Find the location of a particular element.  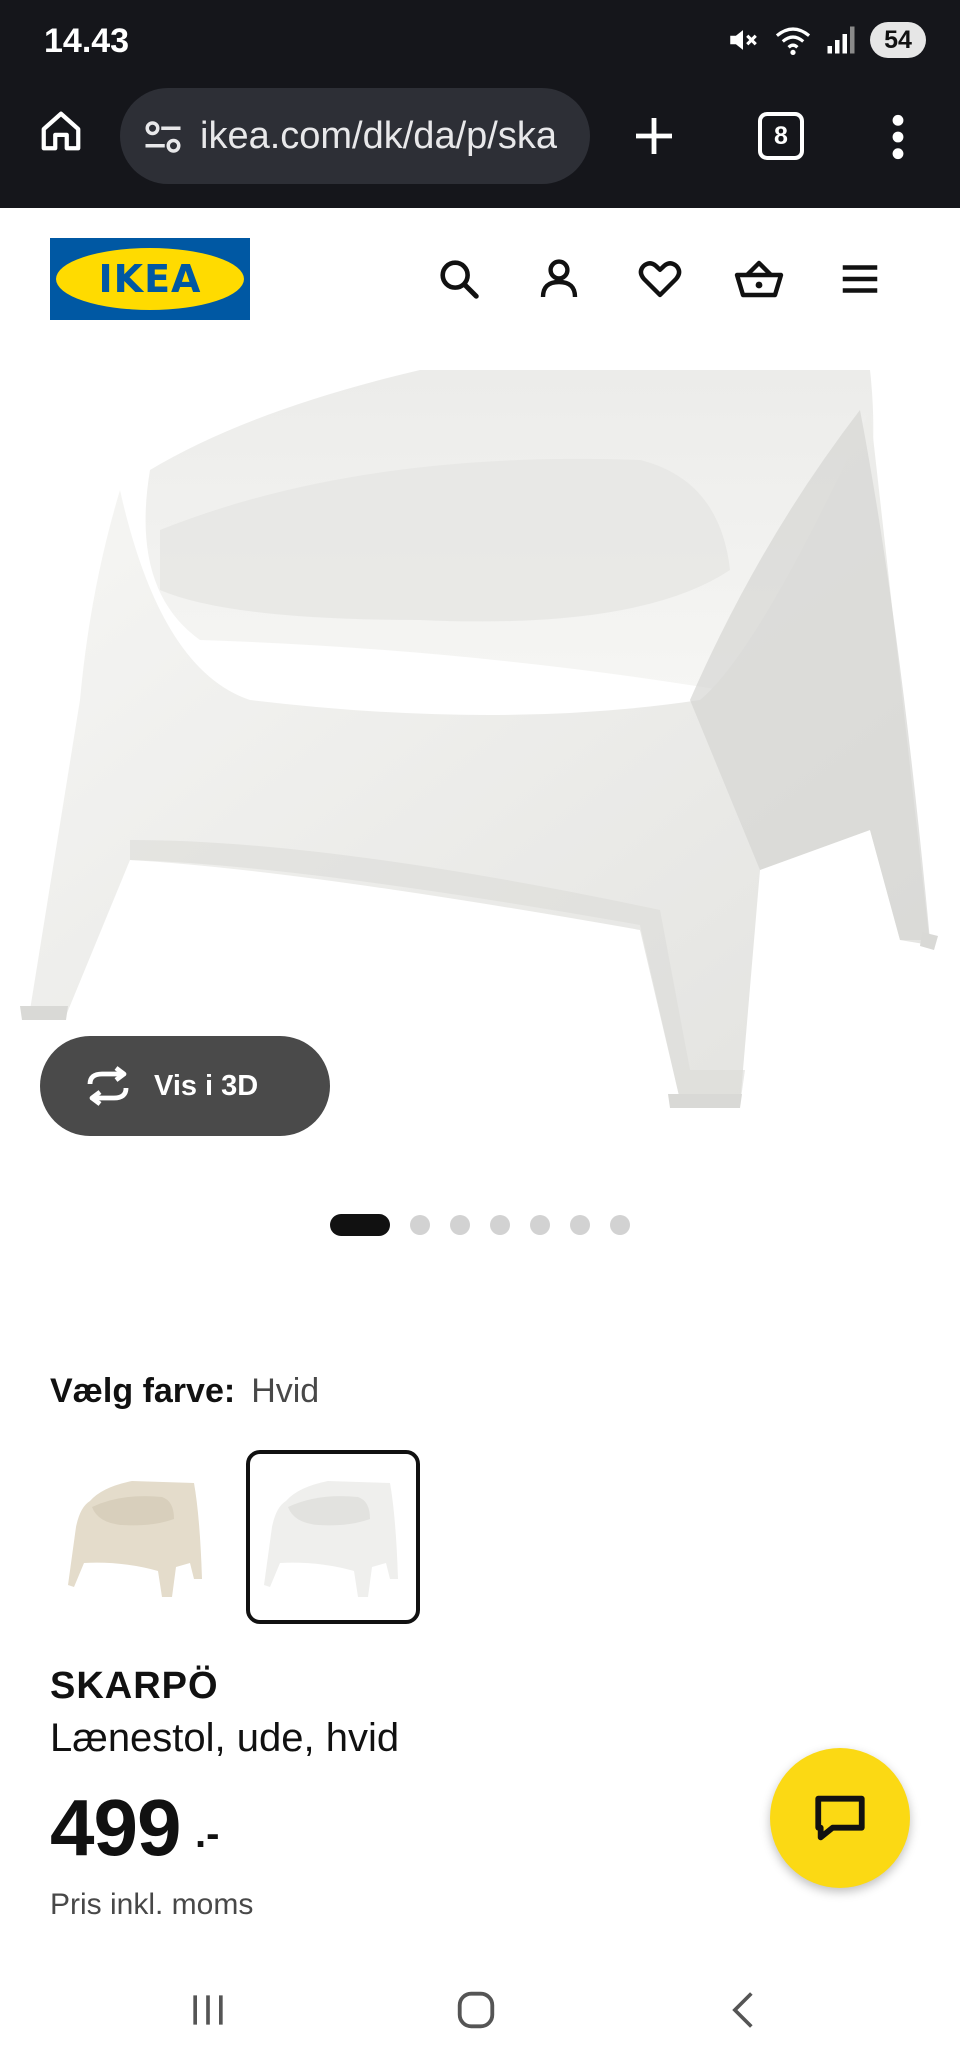

ikea-logo: IKEA is located at coordinates (150, 279).